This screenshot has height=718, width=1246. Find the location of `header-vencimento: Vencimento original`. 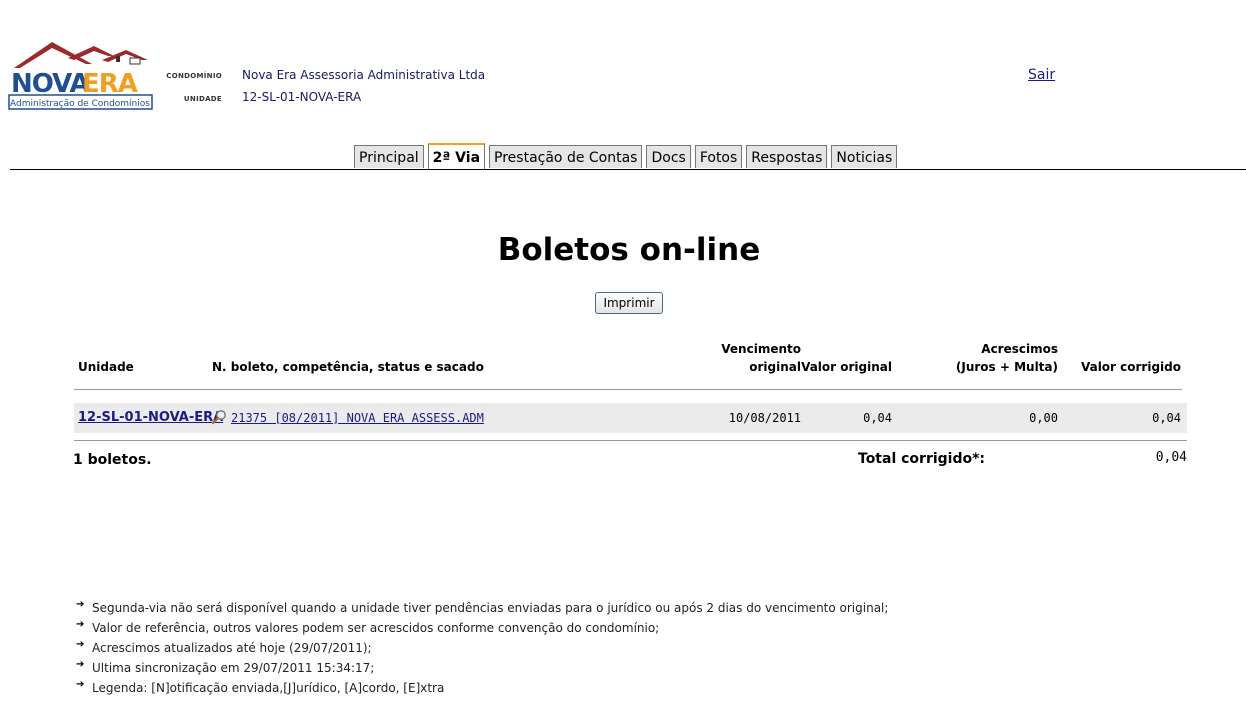

header-vencimento: Vencimento original is located at coordinates (761, 358).